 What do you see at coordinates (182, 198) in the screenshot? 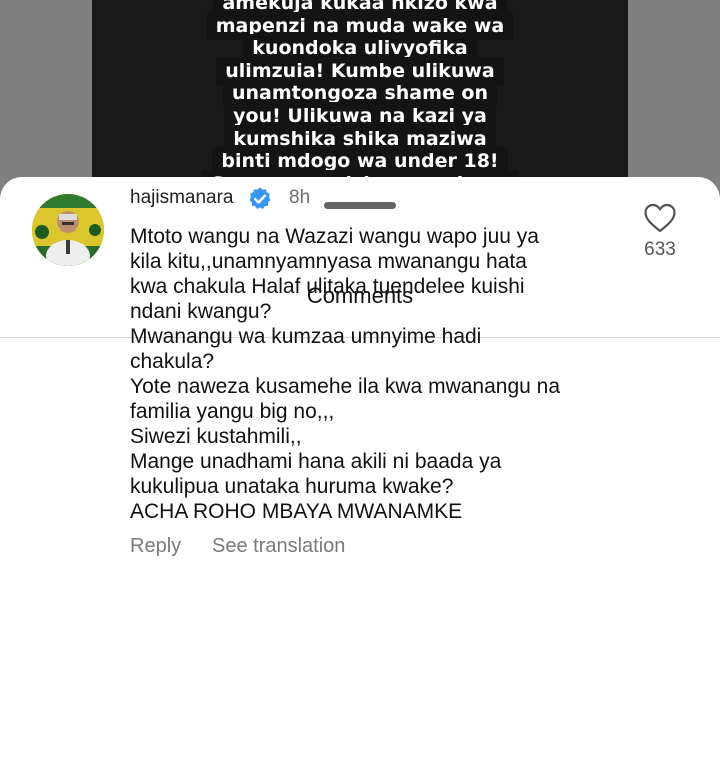
I see `comment-username: hajismanara` at bounding box center [182, 198].